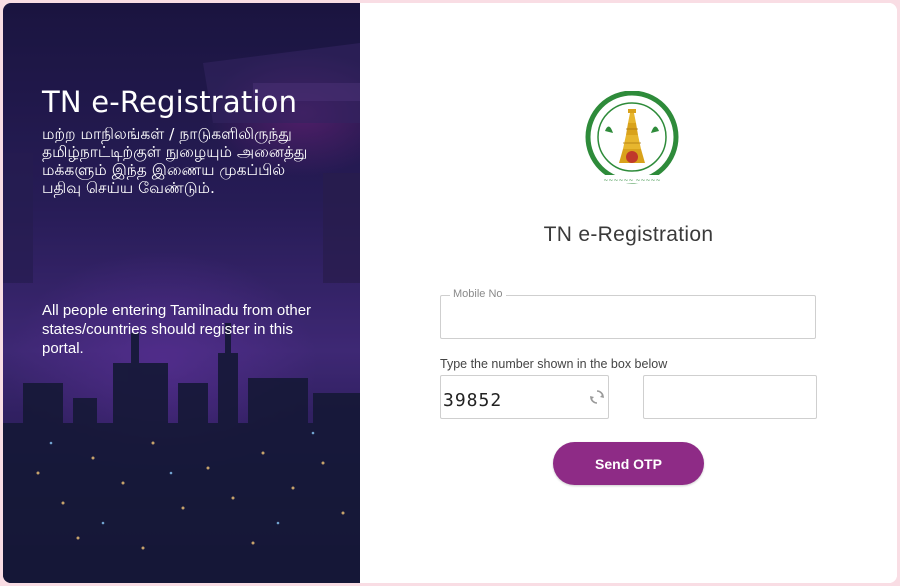 The height and width of the screenshot is (586, 900). What do you see at coordinates (628, 463) in the screenshot?
I see `send-otp-button: Send OTP` at bounding box center [628, 463].